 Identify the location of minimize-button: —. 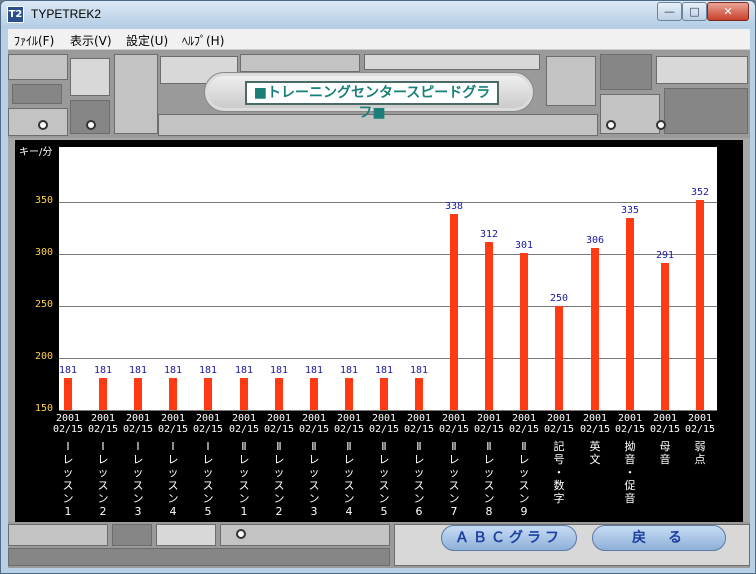
(669, 11).